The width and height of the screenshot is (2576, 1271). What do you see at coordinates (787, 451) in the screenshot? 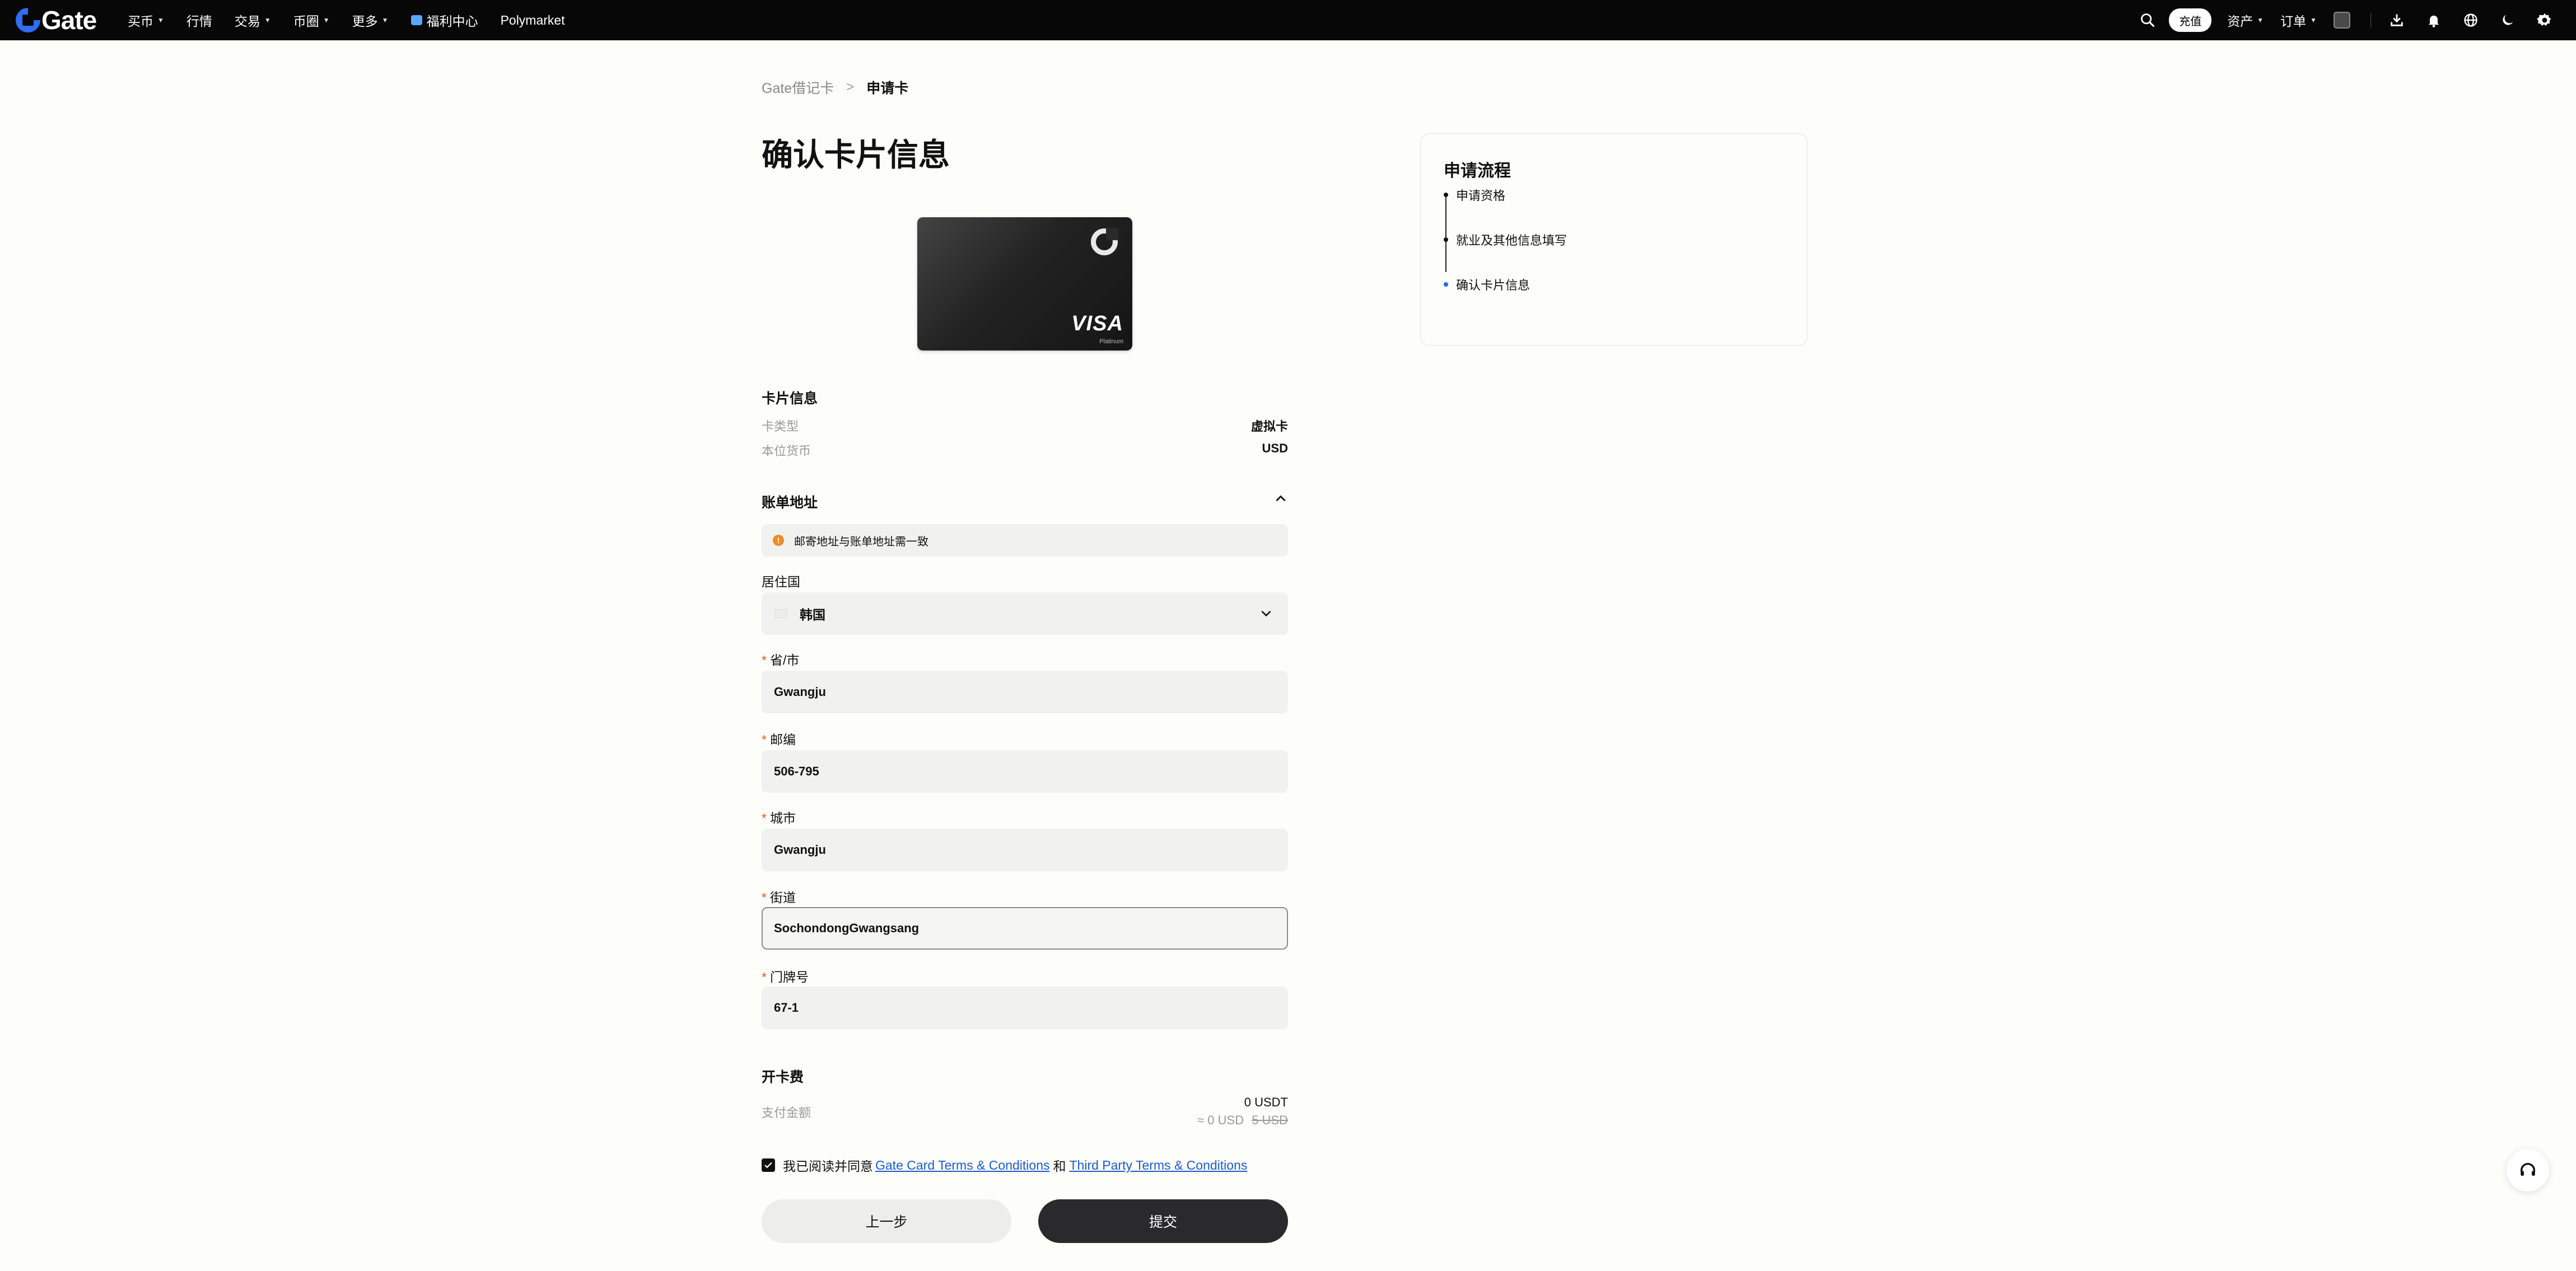
I see `base-currency-label: 本位货币` at bounding box center [787, 451].